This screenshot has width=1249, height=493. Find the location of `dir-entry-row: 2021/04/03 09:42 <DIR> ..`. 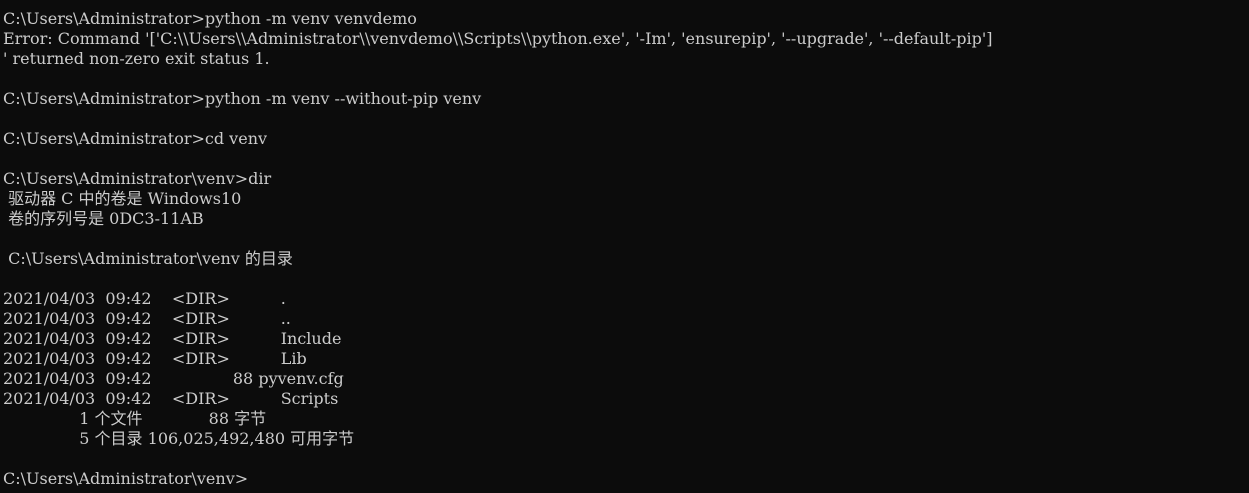

dir-entry-row: 2021/04/03 09:42 <DIR> .. is located at coordinates (147, 318).